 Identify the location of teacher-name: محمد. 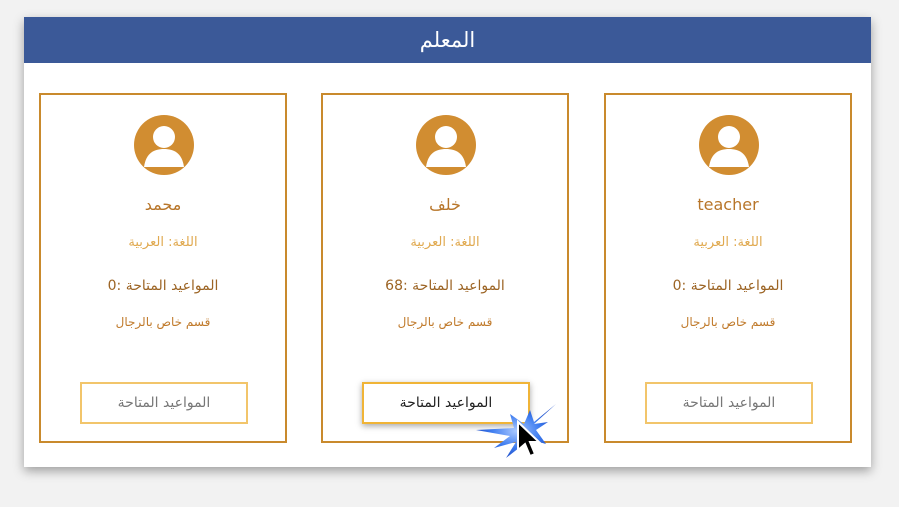
(163, 204).